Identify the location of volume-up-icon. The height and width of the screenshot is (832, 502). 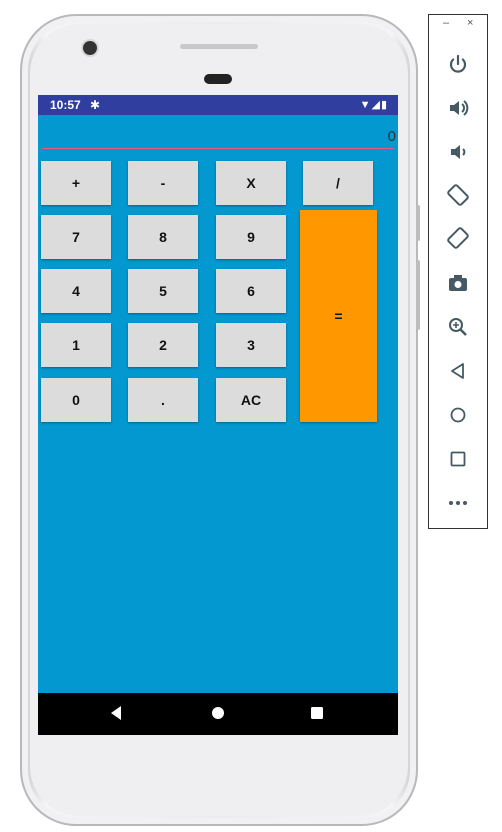
(458, 110).